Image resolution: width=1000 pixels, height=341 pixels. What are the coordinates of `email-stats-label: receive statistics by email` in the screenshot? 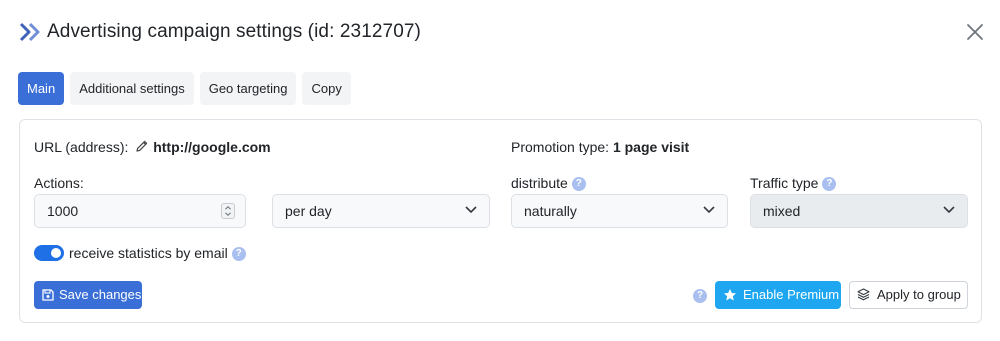 It's located at (148, 253).